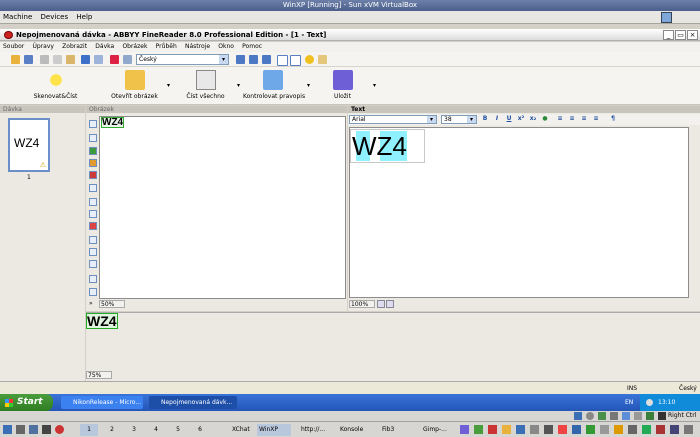 The image size is (700, 437). What do you see at coordinates (478, 429) in the screenshot?
I see `host-tray-icon-b` at bounding box center [478, 429].